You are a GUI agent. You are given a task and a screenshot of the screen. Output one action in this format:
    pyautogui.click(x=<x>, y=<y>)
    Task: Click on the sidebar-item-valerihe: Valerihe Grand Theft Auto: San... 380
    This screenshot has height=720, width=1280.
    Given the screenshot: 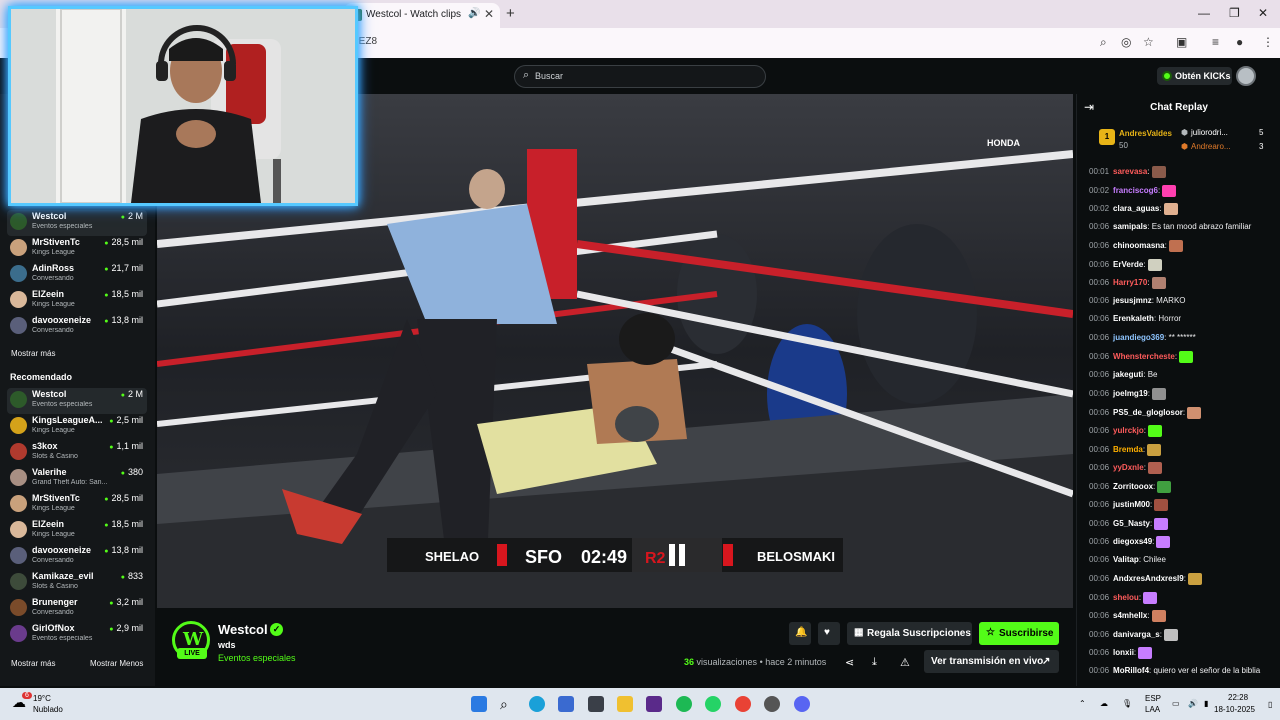 What is the action you would take?
    pyautogui.click(x=77, y=479)
    